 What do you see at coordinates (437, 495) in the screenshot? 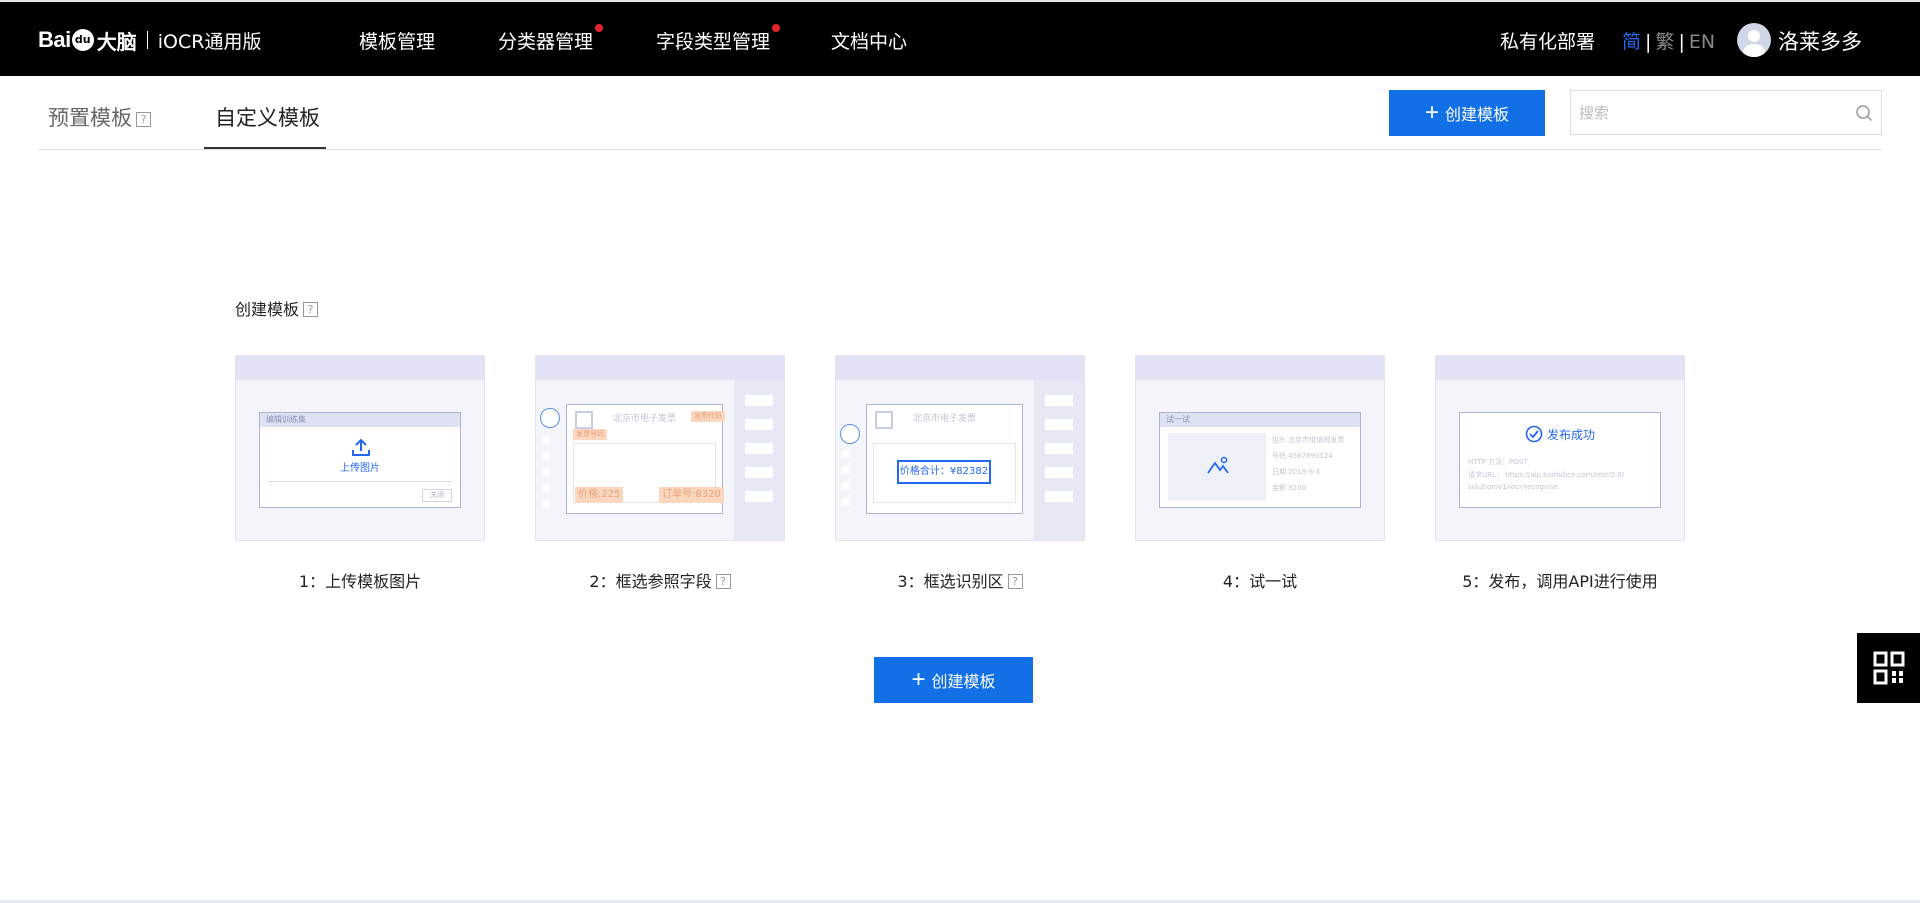
I see `mini-close-button: 关闭` at bounding box center [437, 495].